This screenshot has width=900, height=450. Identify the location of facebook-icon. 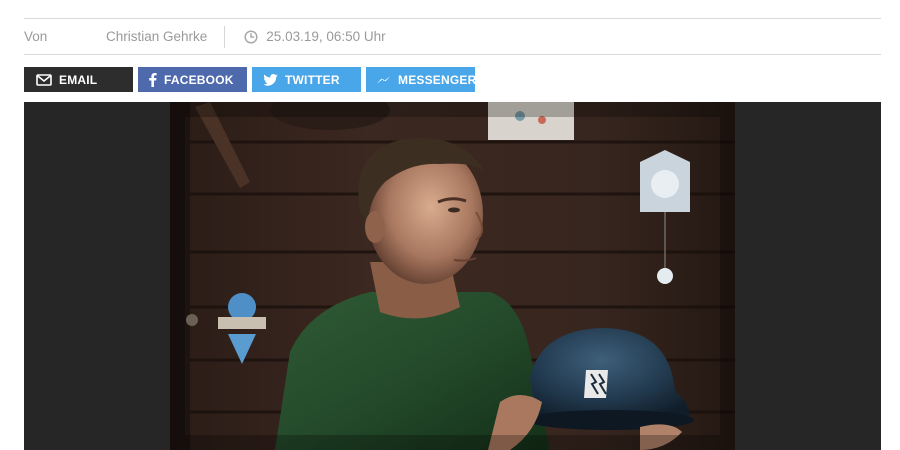
(152, 79).